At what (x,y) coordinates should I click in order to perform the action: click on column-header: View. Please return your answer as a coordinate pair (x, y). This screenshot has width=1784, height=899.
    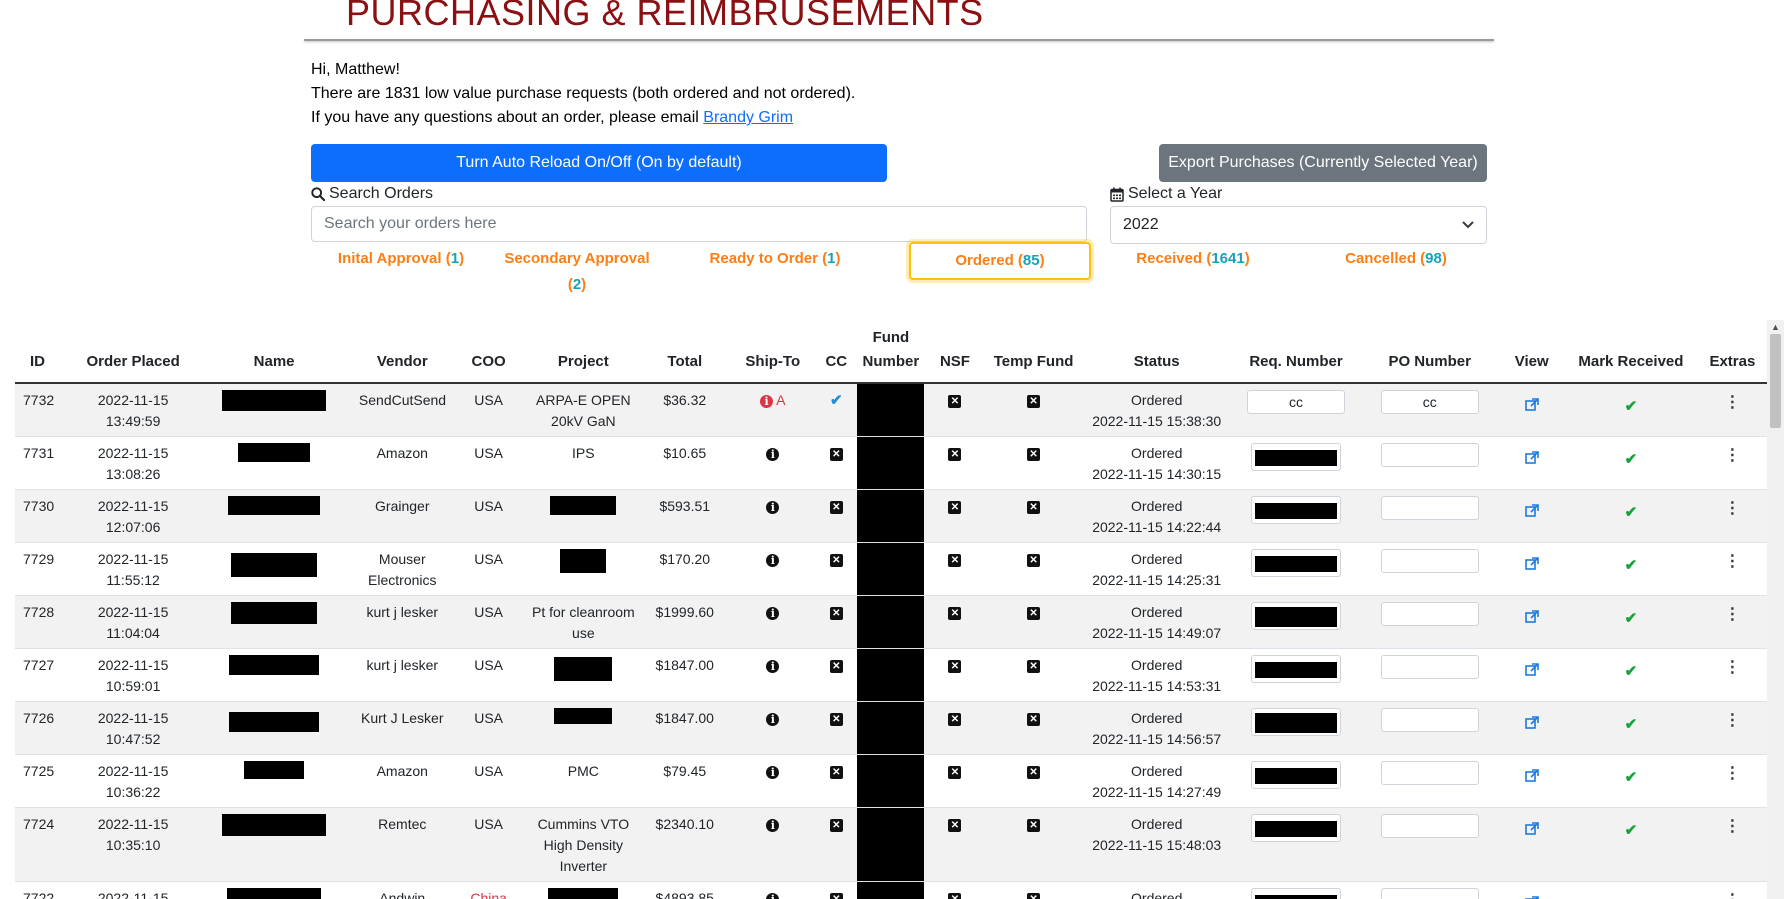
    Looking at the image, I should click on (1532, 352).